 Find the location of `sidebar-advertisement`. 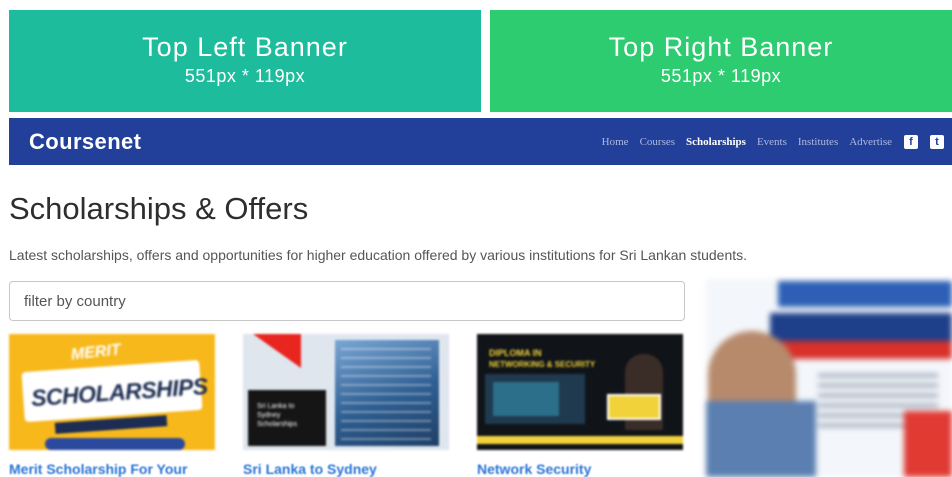

sidebar-advertisement is located at coordinates (829, 378).